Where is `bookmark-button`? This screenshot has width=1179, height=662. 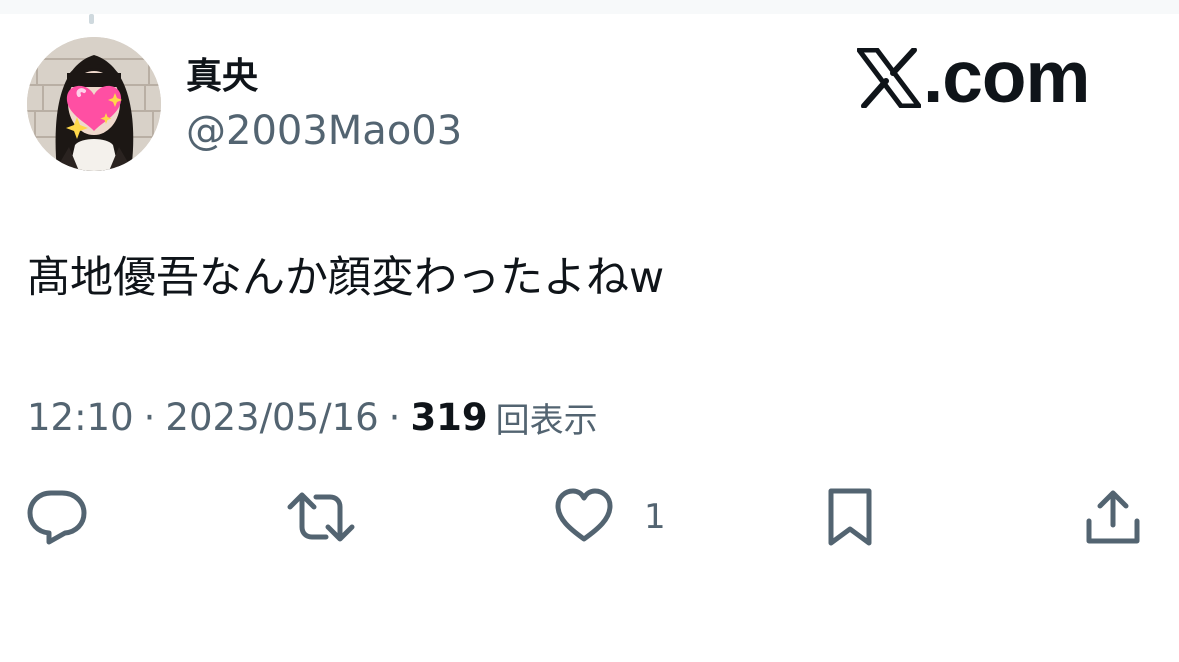
bookmark-button is located at coordinates (850, 517).